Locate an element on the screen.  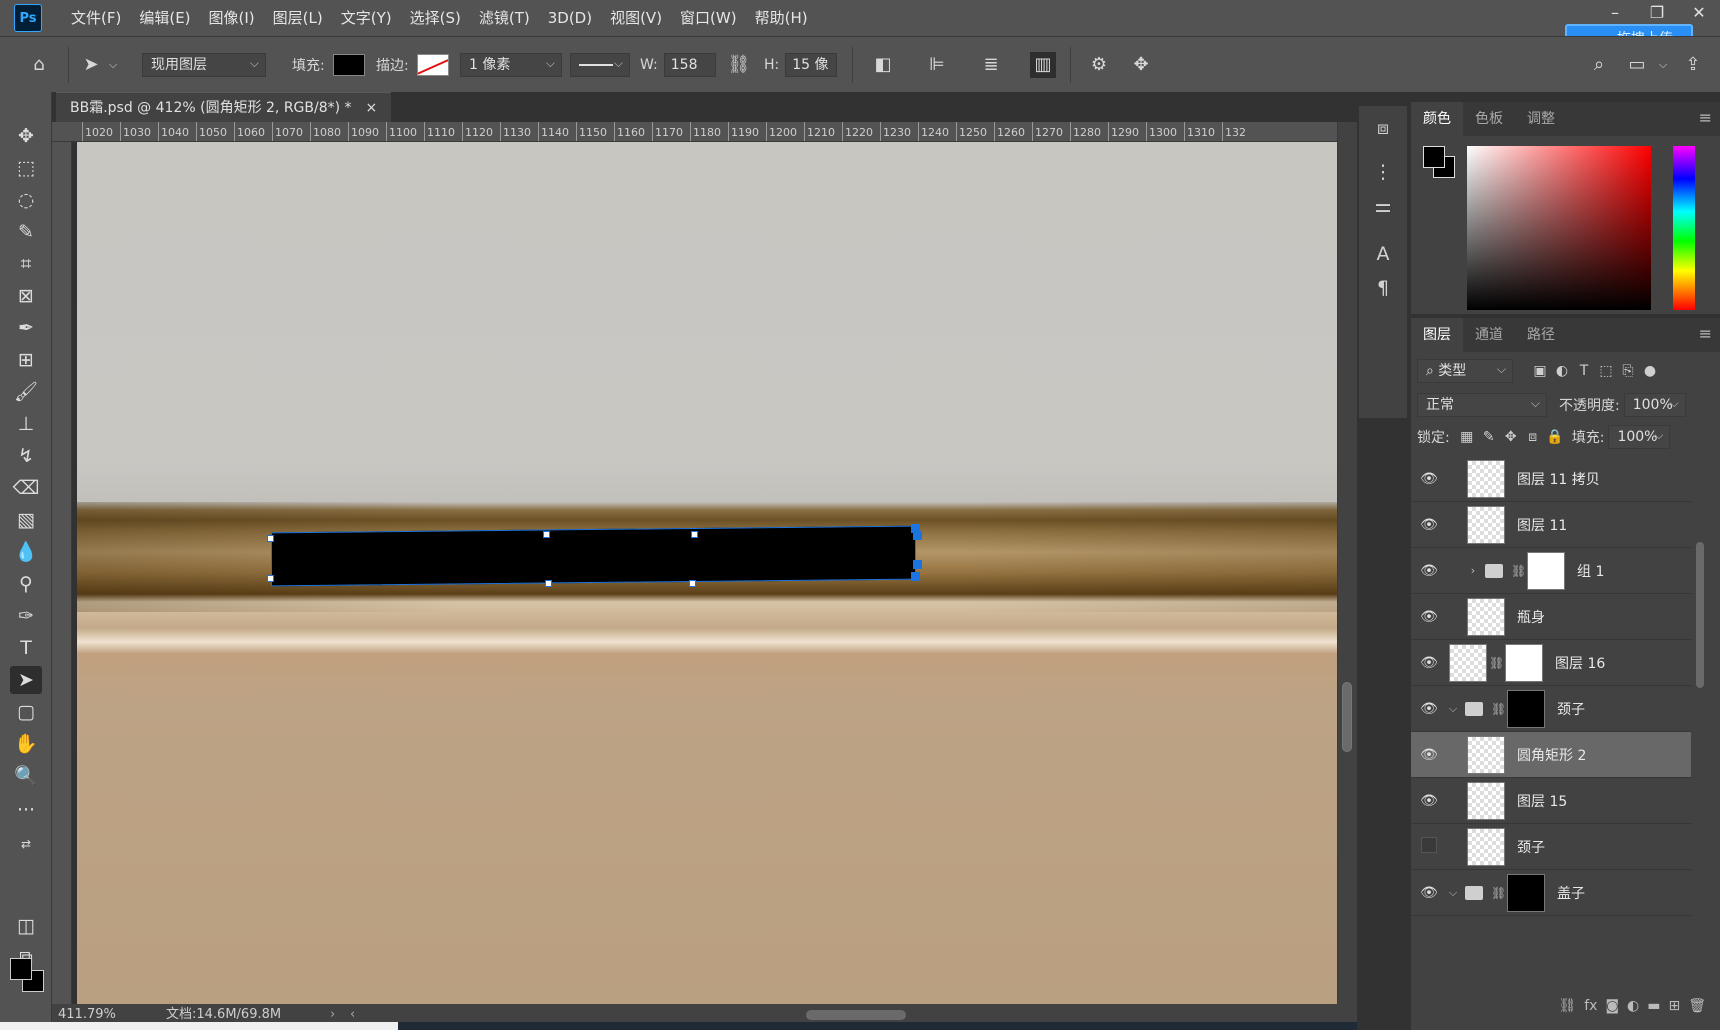
tab-layers: 图层 is located at coordinates (1437, 335).